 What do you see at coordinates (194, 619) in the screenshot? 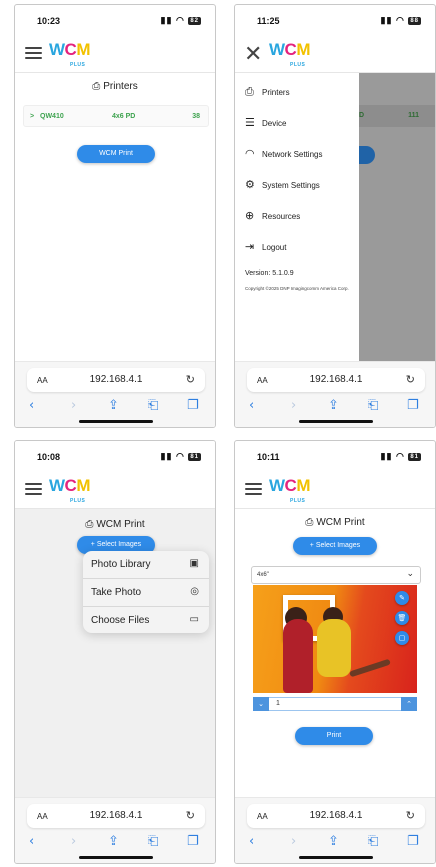
I see `folder-icon: ▭` at bounding box center [194, 619].